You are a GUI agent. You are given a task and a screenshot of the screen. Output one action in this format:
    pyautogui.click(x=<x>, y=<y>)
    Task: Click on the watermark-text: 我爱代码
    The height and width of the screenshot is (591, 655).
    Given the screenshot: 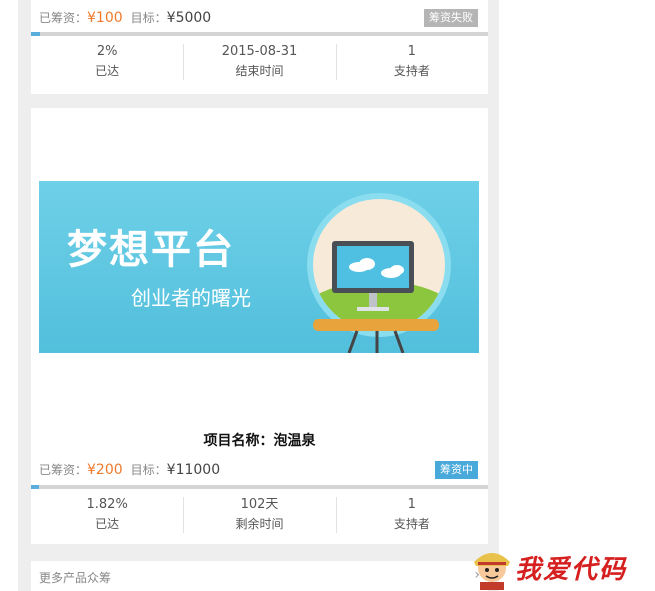 What is the action you would take?
    pyautogui.click(x=571, y=570)
    